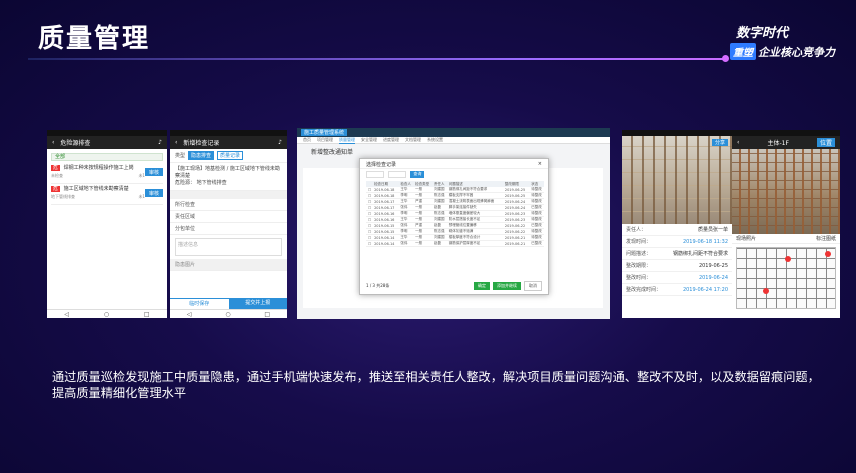 This screenshot has height=473, width=856. I want to click on cancel-button: 取消, so click(533, 286).